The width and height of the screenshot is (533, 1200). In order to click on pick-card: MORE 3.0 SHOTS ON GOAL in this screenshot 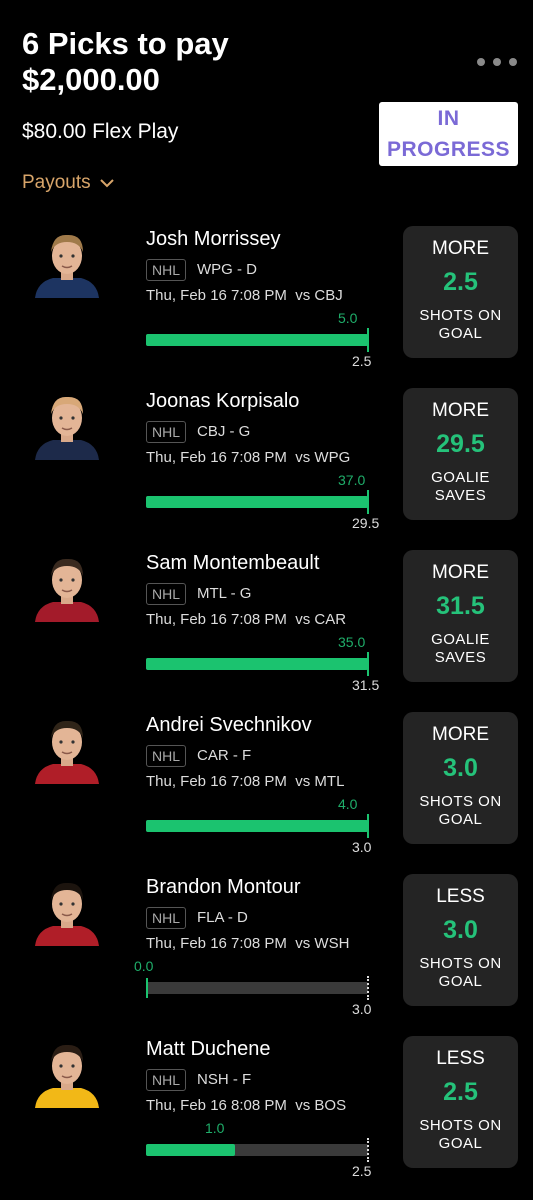, I will do `click(460, 778)`.